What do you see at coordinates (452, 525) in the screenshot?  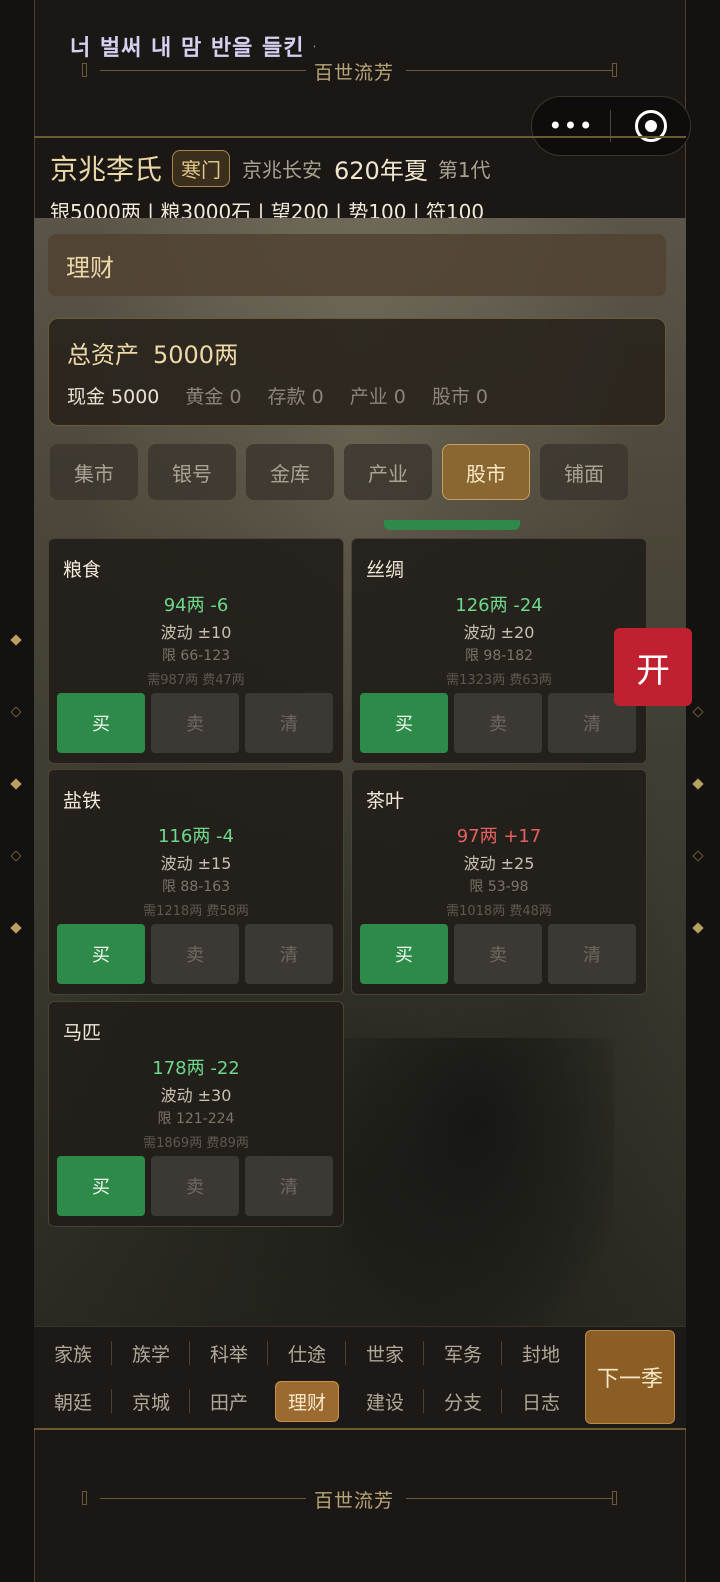 I see `tab-indicator` at bounding box center [452, 525].